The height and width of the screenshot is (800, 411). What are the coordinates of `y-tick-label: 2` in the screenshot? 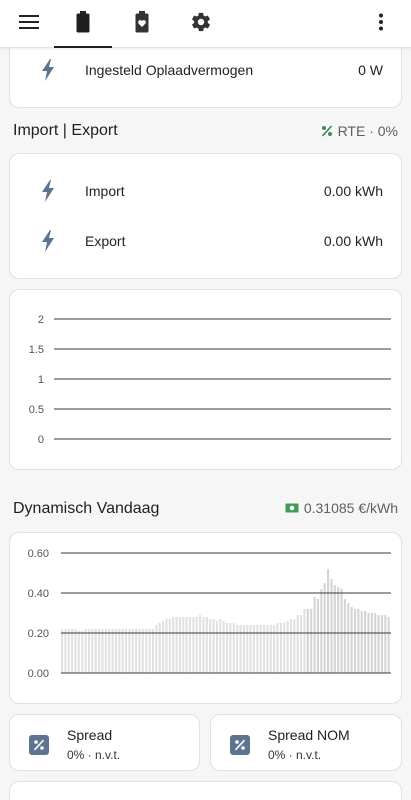 It's located at (41, 320).